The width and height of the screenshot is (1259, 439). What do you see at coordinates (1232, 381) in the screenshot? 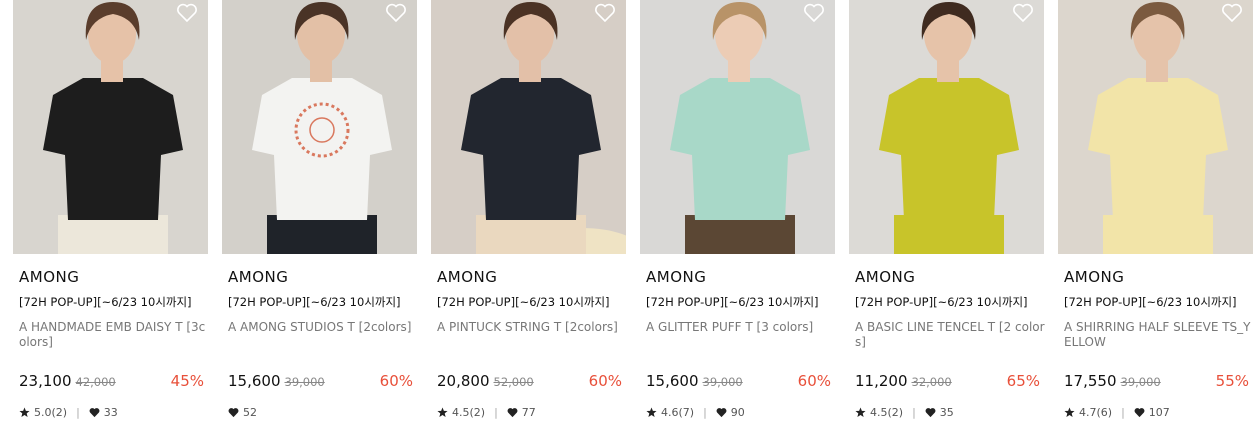
I see `discount-rate: 55%` at bounding box center [1232, 381].